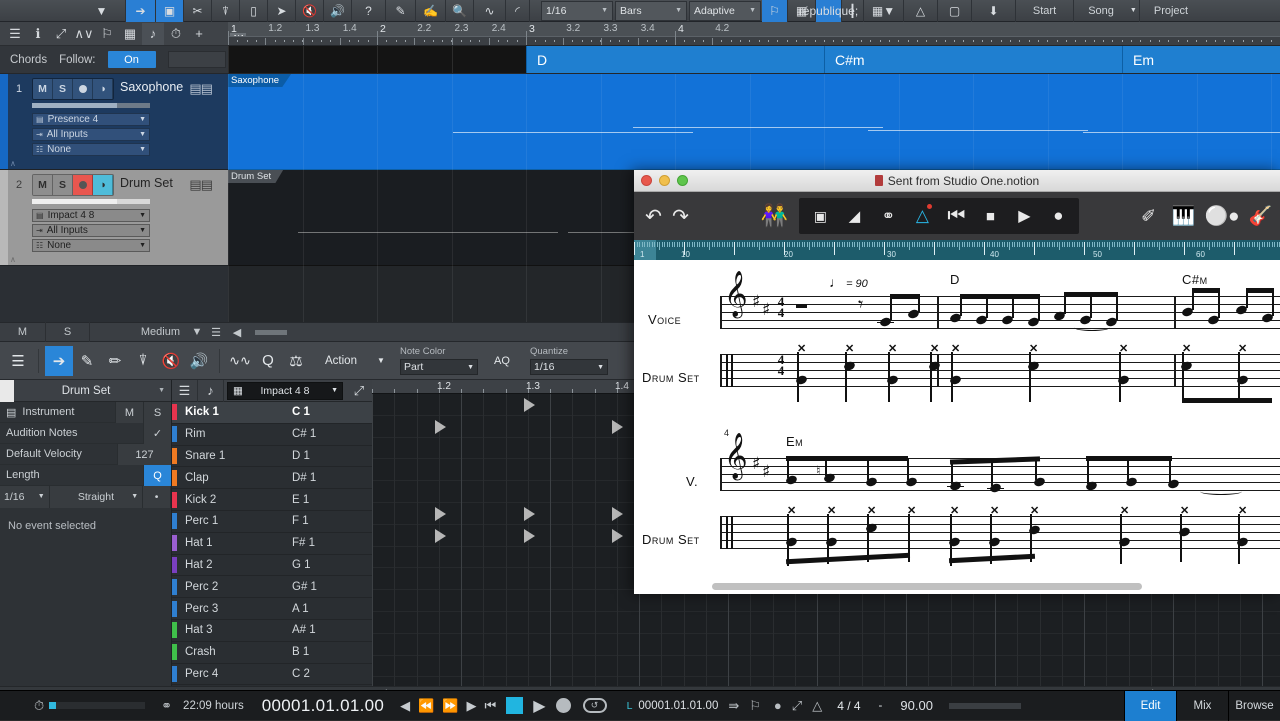 The width and height of the screenshot is (1280, 721). What do you see at coordinates (955, 11) in the screenshot?
I see `performance-button: ▢` at bounding box center [955, 11].